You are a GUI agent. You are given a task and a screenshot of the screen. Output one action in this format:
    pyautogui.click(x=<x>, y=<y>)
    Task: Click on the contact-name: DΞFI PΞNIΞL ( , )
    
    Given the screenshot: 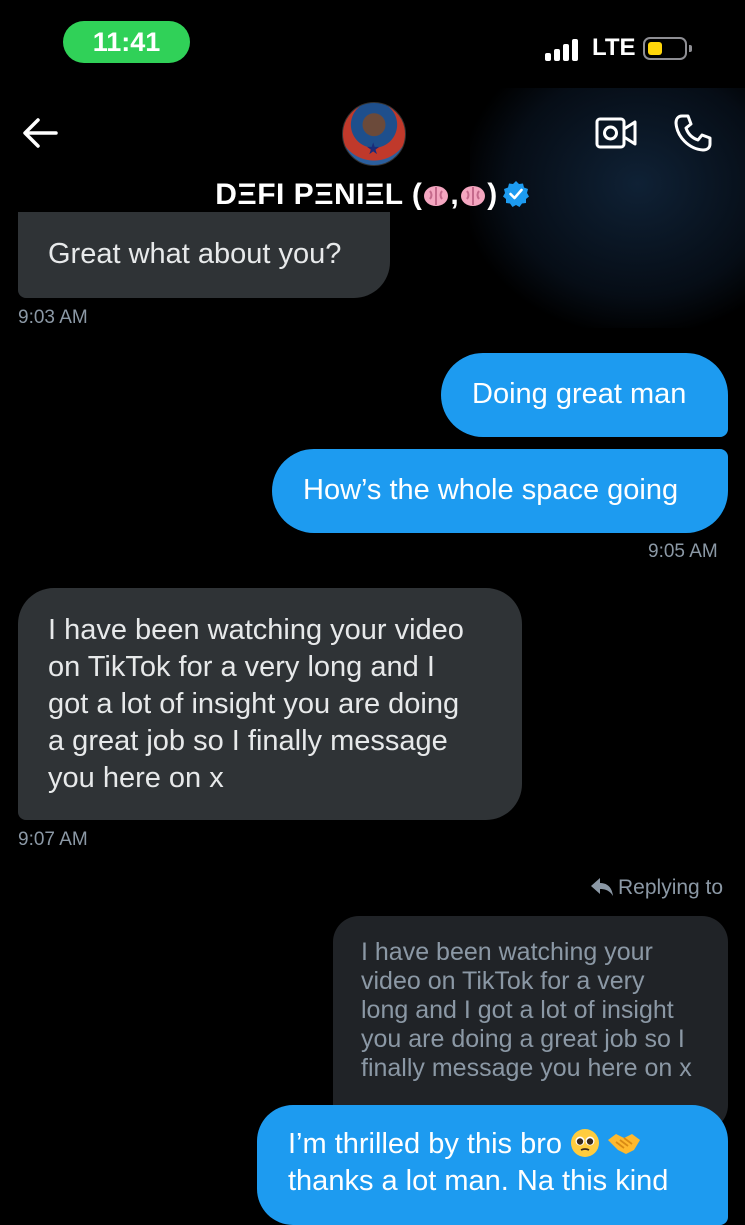 What is the action you would take?
    pyautogui.click(x=372, y=195)
    